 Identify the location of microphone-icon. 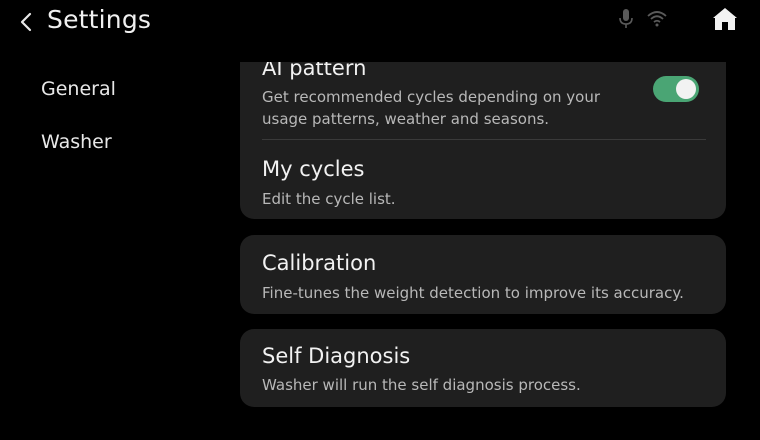
(626, 18).